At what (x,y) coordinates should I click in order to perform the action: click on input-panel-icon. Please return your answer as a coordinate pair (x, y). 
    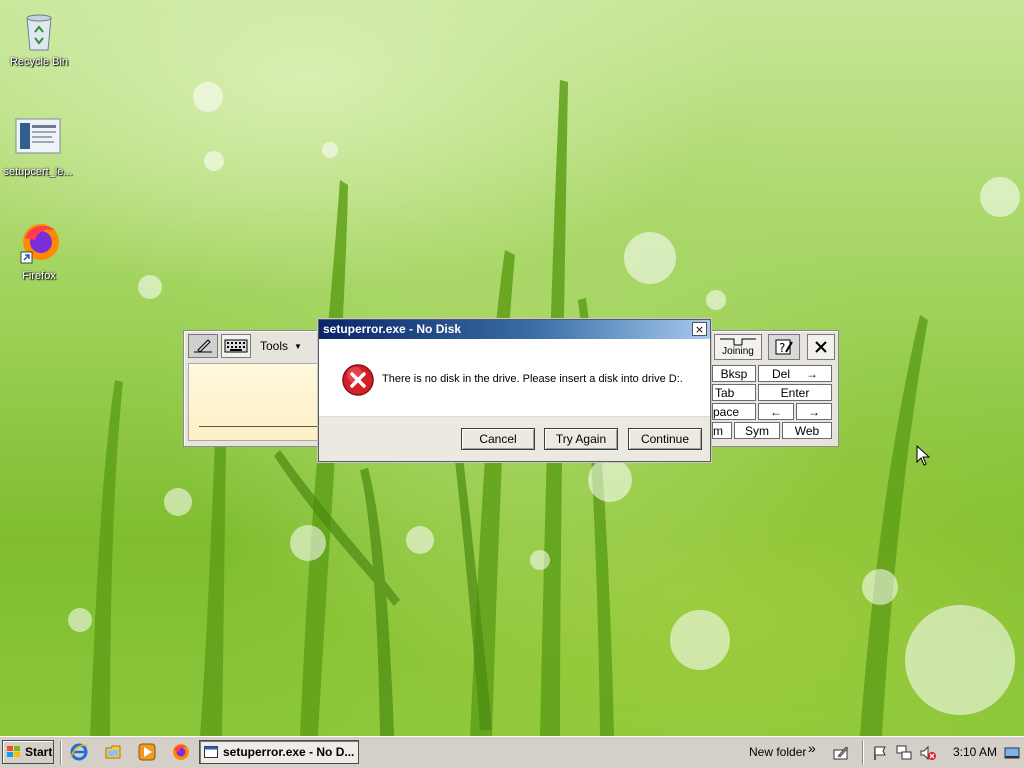
    Looking at the image, I should click on (841, 753).